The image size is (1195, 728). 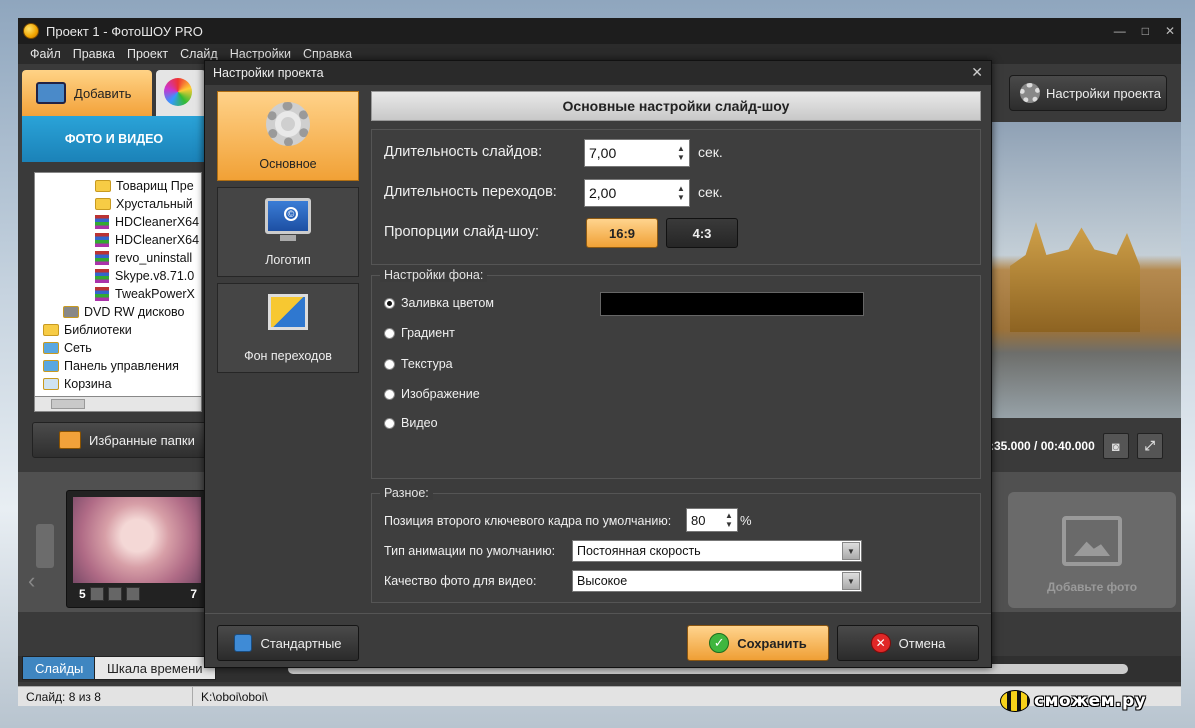 What do you see at coordinates (702, 233) in the screenshot?
I see `ratio-4-3-button: 4:3` at bounding box center [702, 233].